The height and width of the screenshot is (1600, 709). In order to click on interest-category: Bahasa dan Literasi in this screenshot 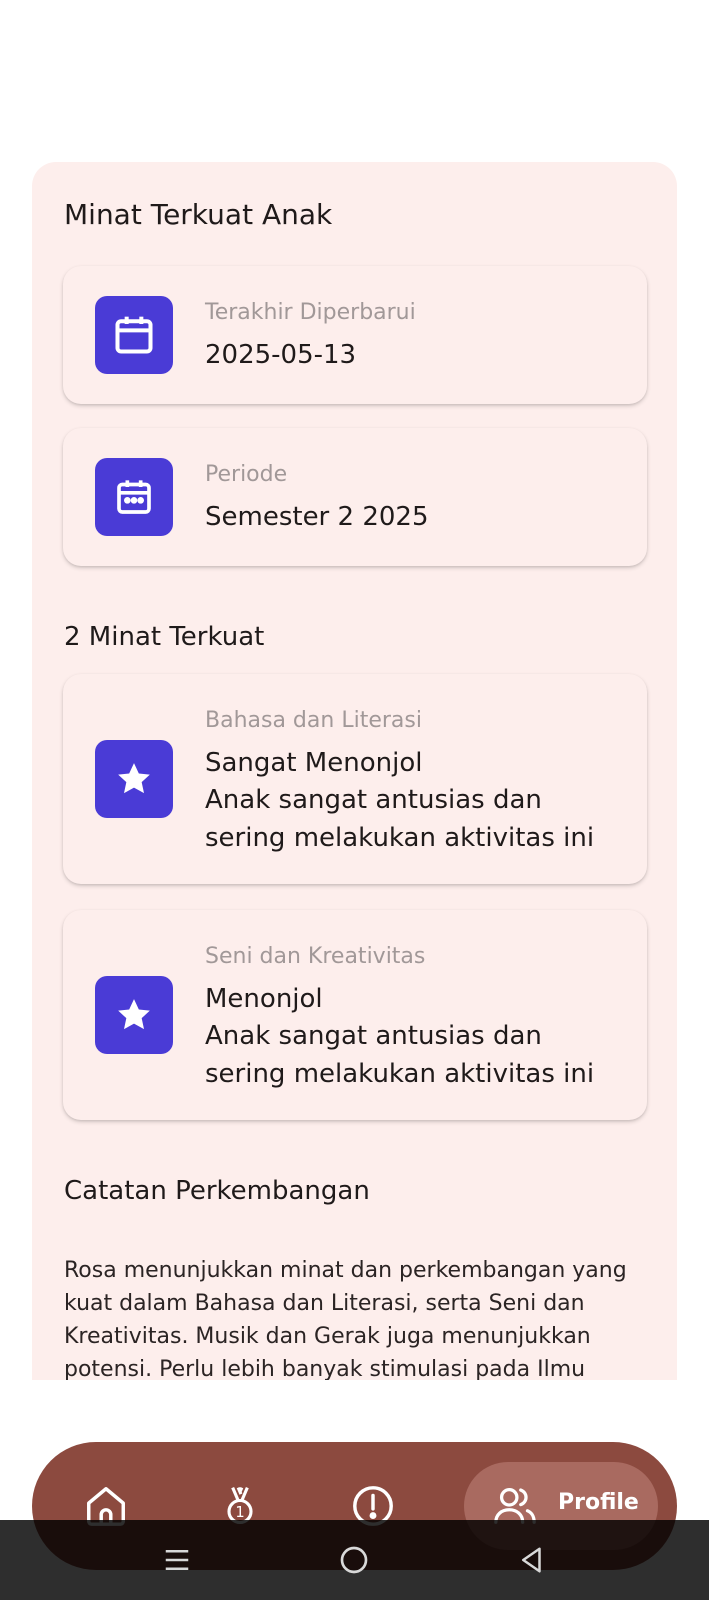, I will do `click(313, 720)`.